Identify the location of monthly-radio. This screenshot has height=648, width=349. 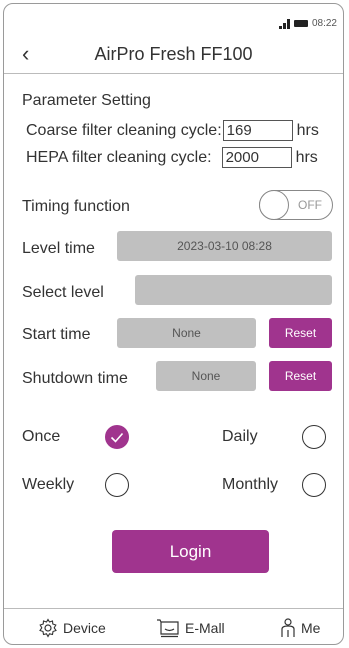
(314, 485).